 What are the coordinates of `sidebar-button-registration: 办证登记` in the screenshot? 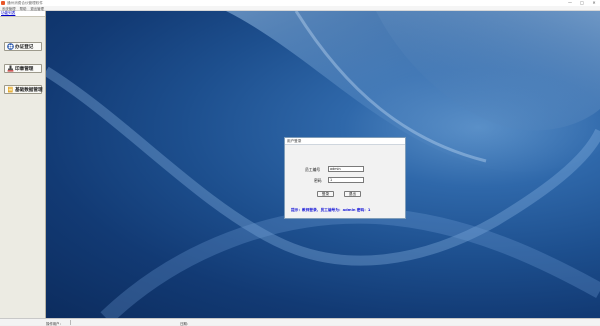 It's located at (23, 46).